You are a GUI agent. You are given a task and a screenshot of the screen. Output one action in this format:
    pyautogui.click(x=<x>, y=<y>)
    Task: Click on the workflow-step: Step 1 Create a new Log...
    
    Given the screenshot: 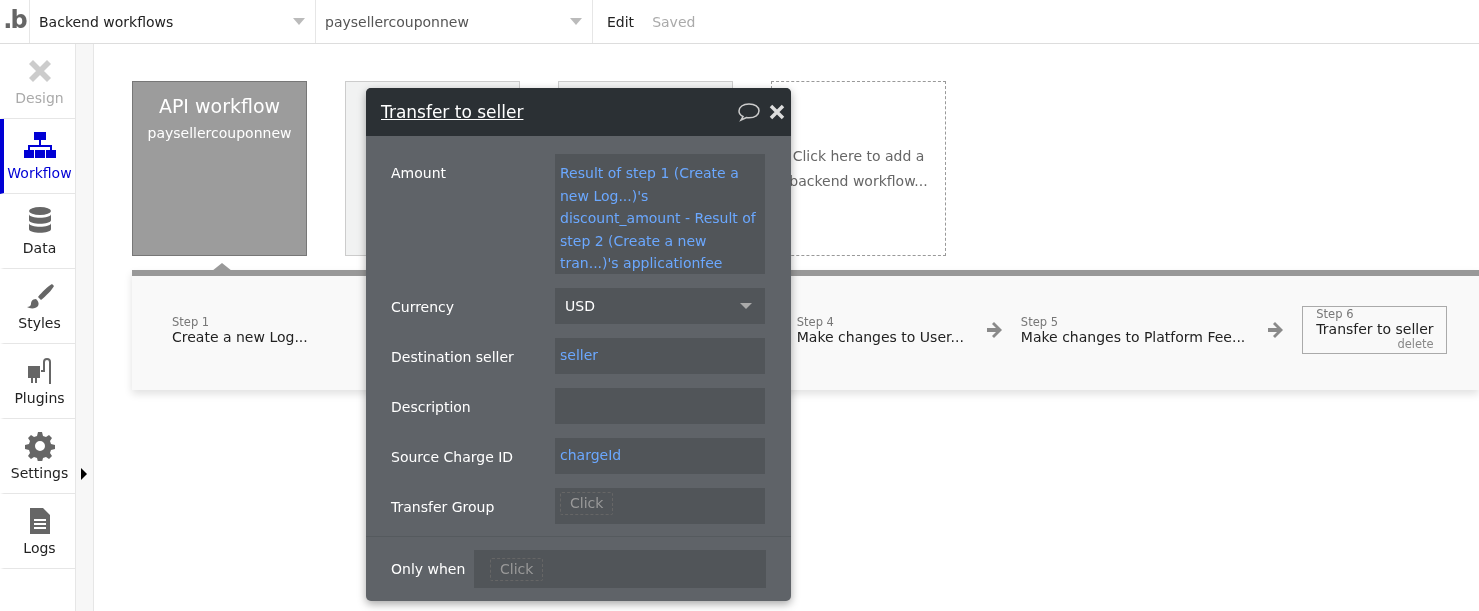 What is the action you would take?
    pyautogui.click(x=242, y=330)
    